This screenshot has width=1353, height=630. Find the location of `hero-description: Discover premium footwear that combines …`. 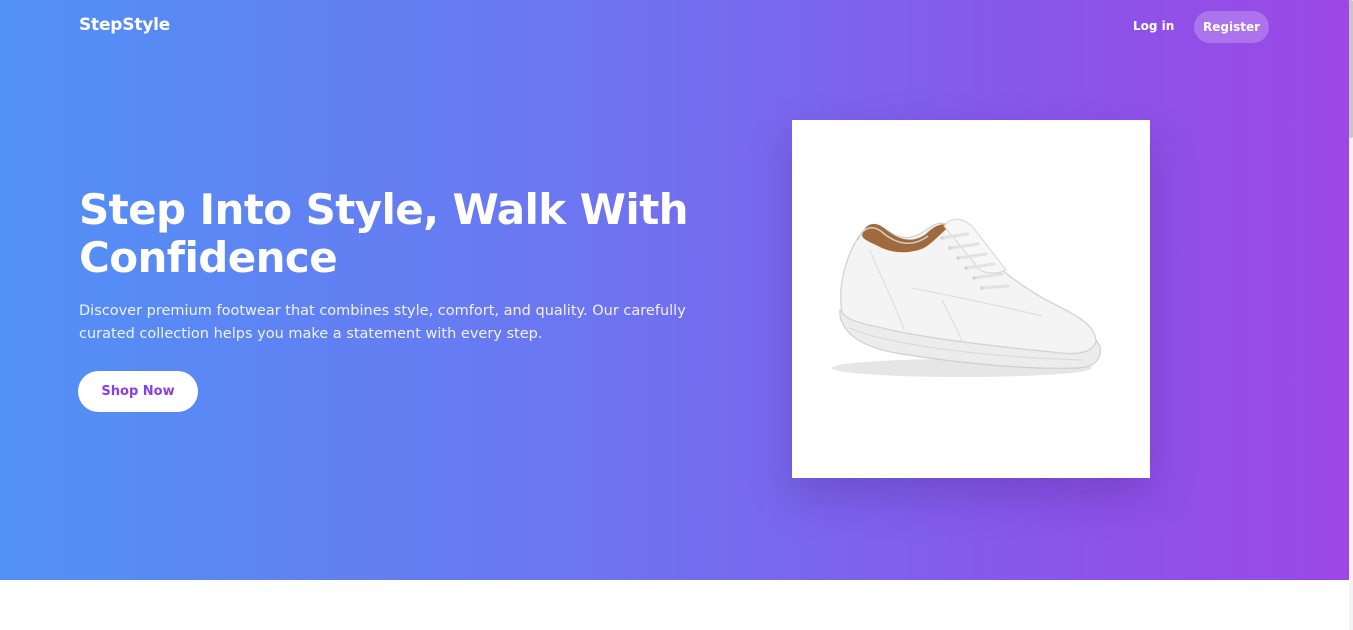

hero-description: Discover premium footwear that combines … is located at coordinates (384, 323).